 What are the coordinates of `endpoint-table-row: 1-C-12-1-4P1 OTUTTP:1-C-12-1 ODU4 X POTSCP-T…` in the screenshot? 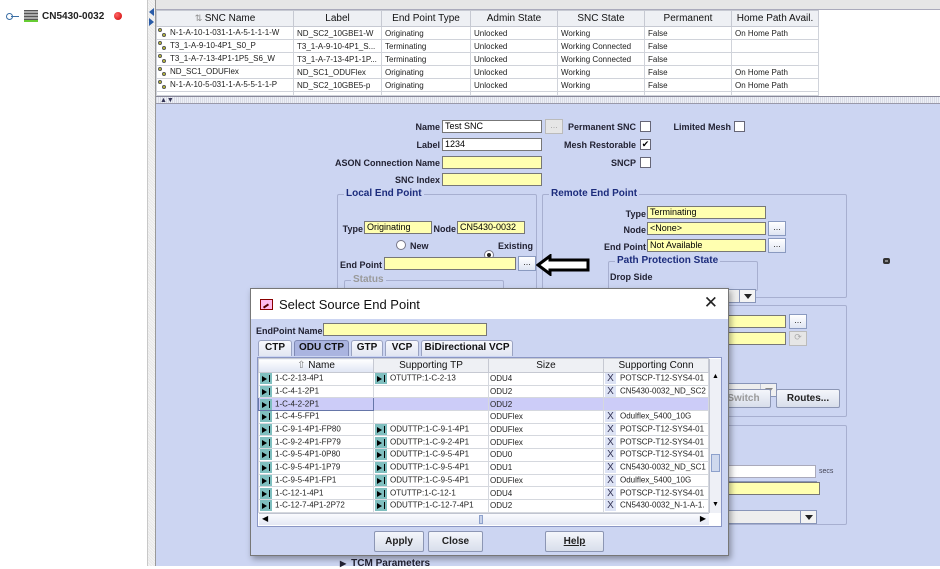 It's located at (483, 493).